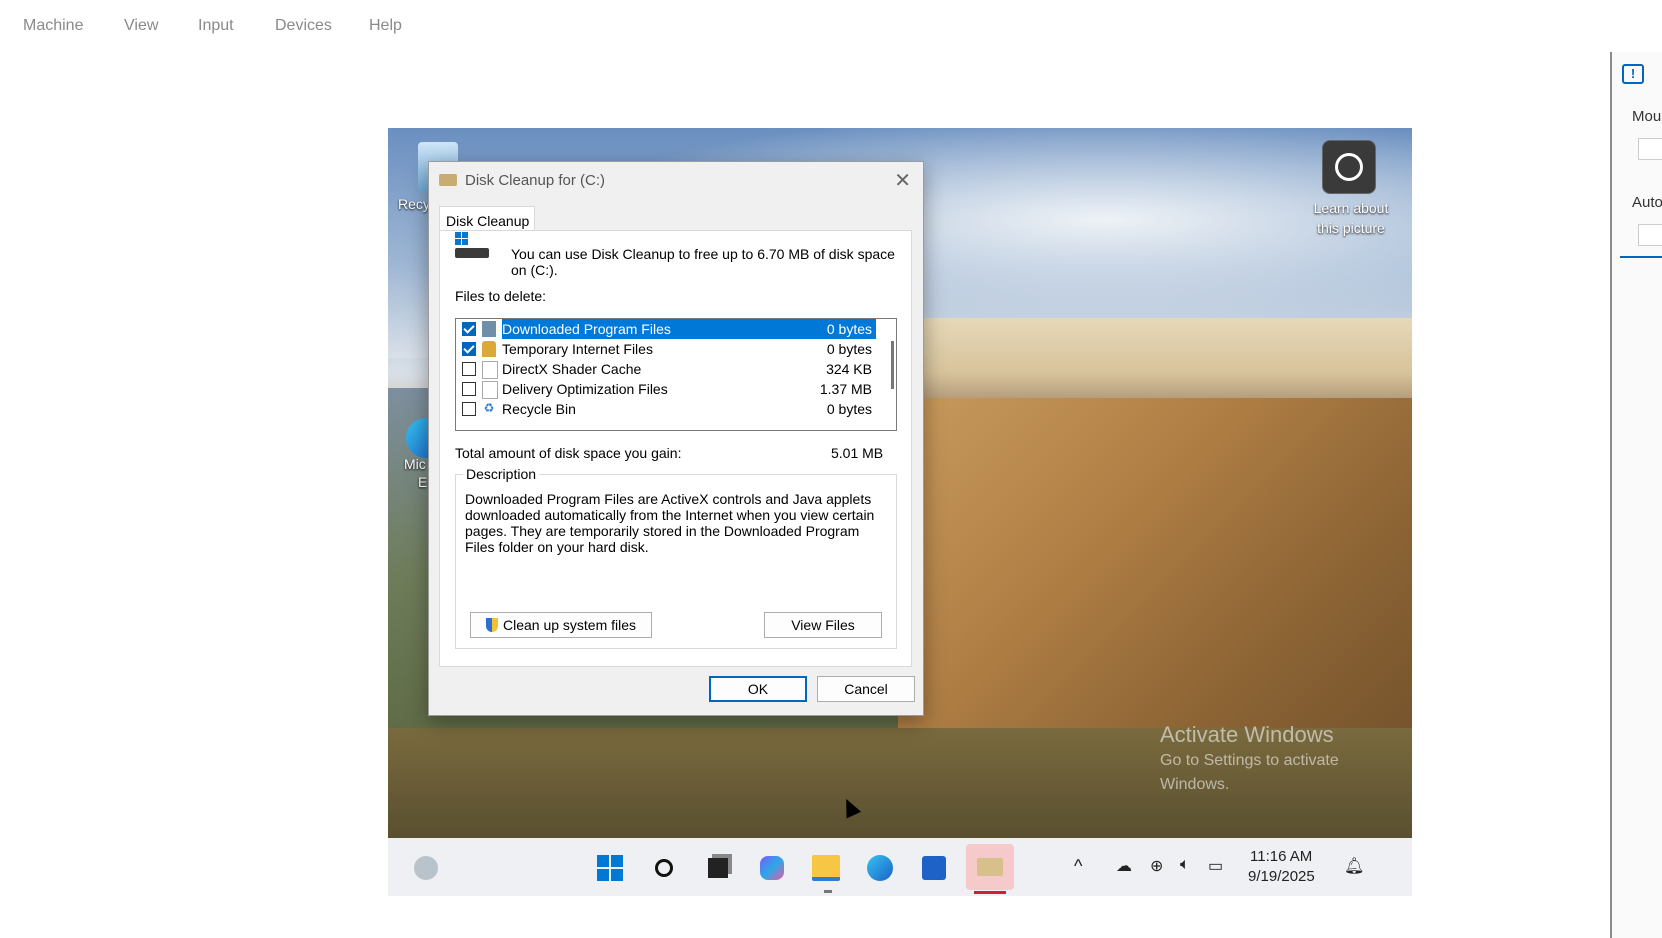  What do you see at coordinates (385, 26) in the screenshot?
I see `menu-help: Help` at bounding box center [385, 26].